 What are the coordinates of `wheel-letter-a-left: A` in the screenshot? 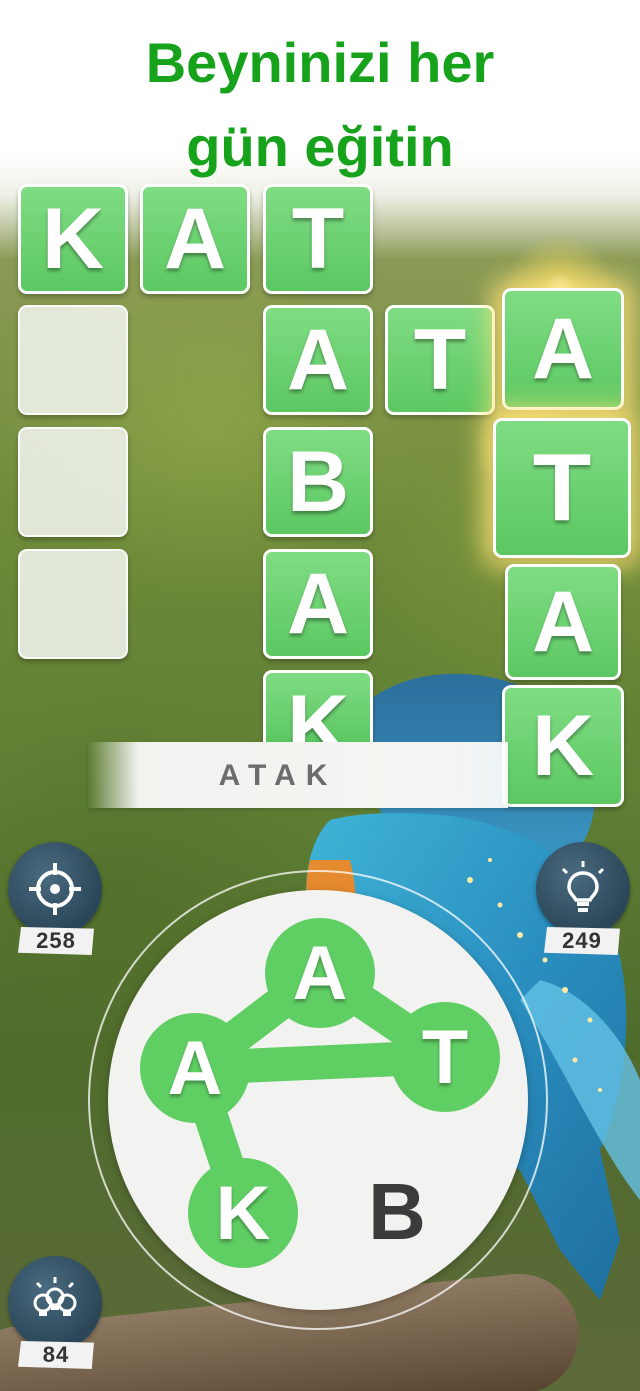 It's located at (195, 1068).